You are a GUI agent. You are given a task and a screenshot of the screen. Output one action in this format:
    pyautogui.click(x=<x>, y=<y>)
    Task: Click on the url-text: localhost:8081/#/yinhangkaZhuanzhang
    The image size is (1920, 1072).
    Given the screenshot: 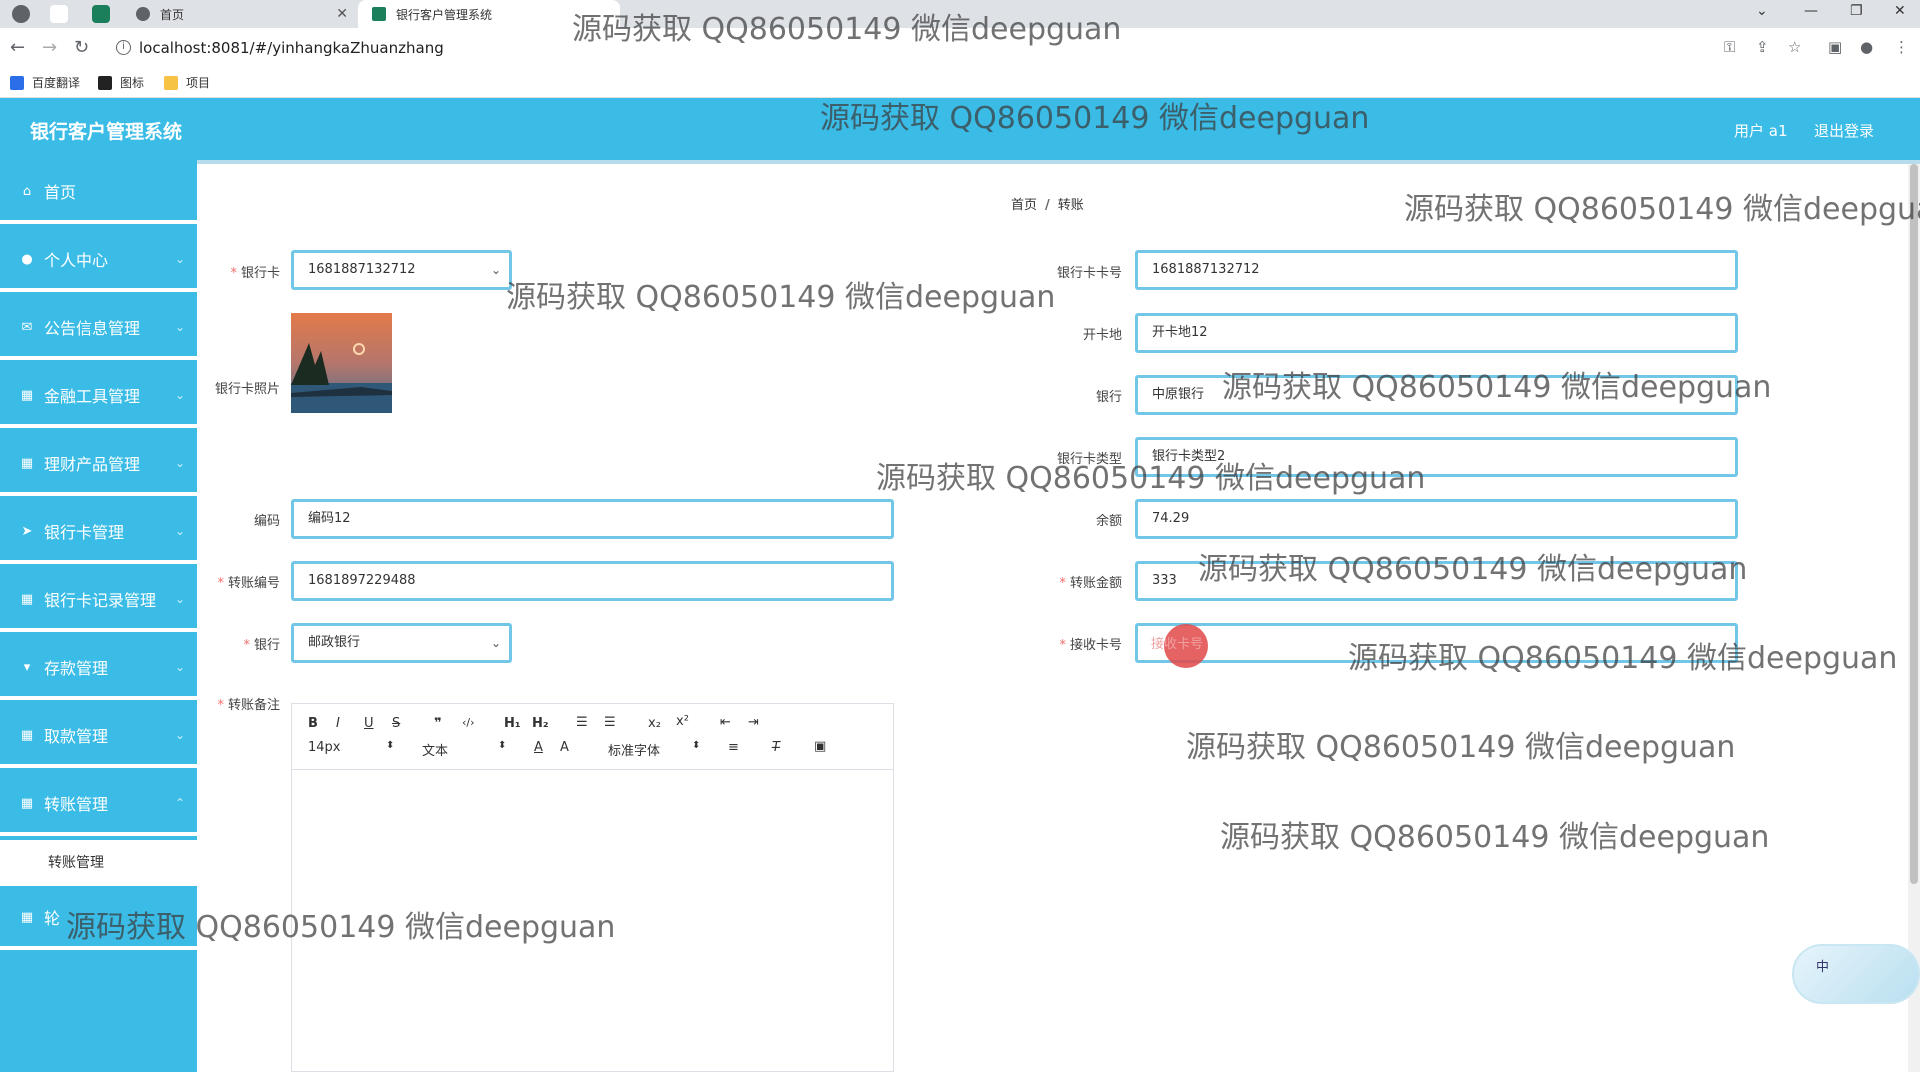 What is the action you would take?
    pyautogui.click(x=291, y=48)
    